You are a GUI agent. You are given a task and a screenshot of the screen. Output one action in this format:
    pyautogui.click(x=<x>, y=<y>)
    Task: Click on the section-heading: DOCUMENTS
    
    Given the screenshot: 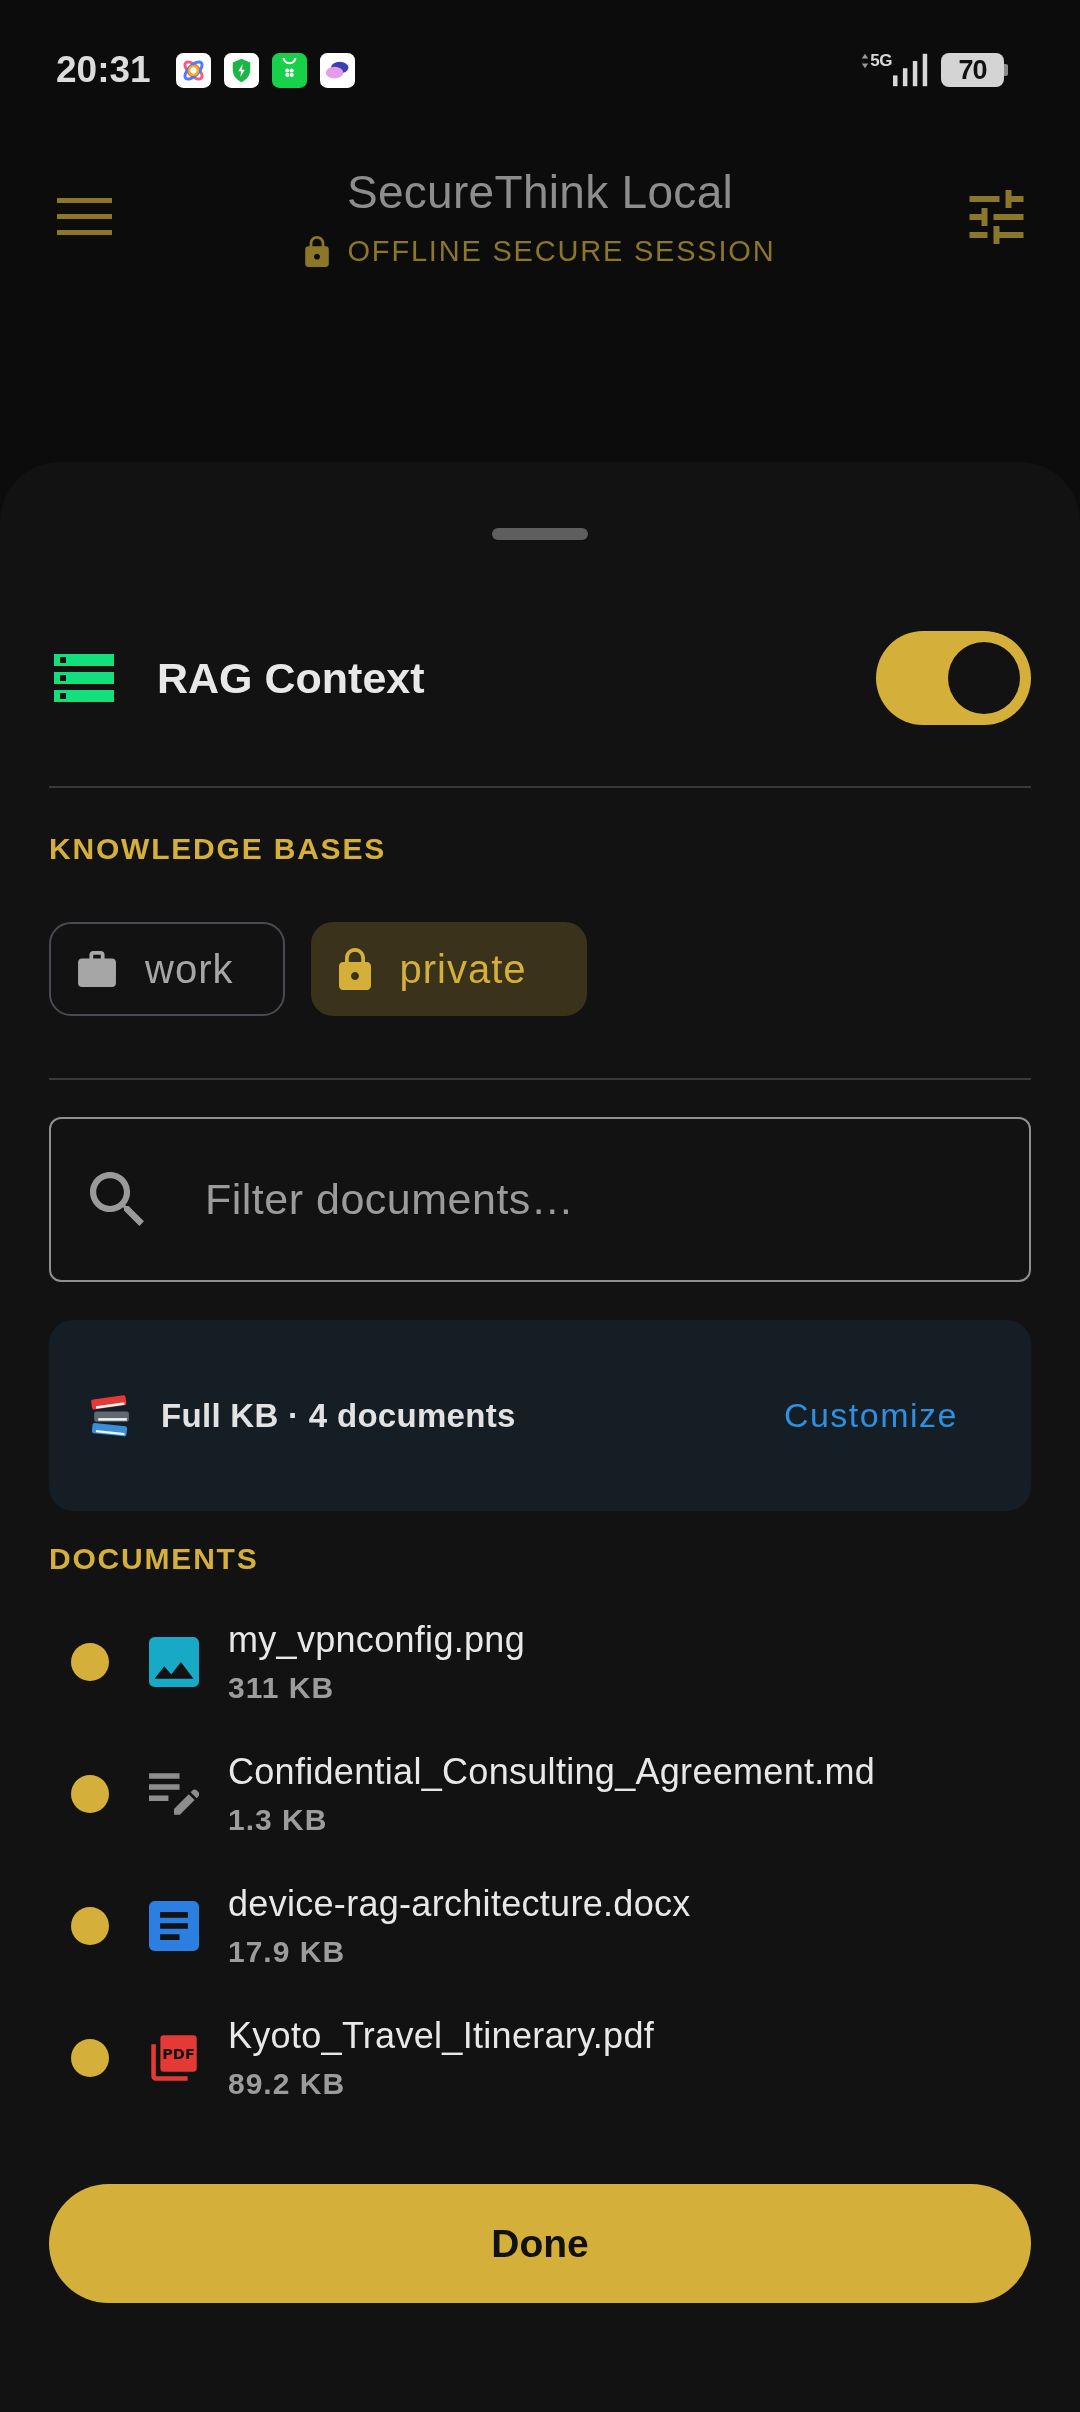 What is the action you would take?
    pyautogui.click(x=154, y=1559)
    